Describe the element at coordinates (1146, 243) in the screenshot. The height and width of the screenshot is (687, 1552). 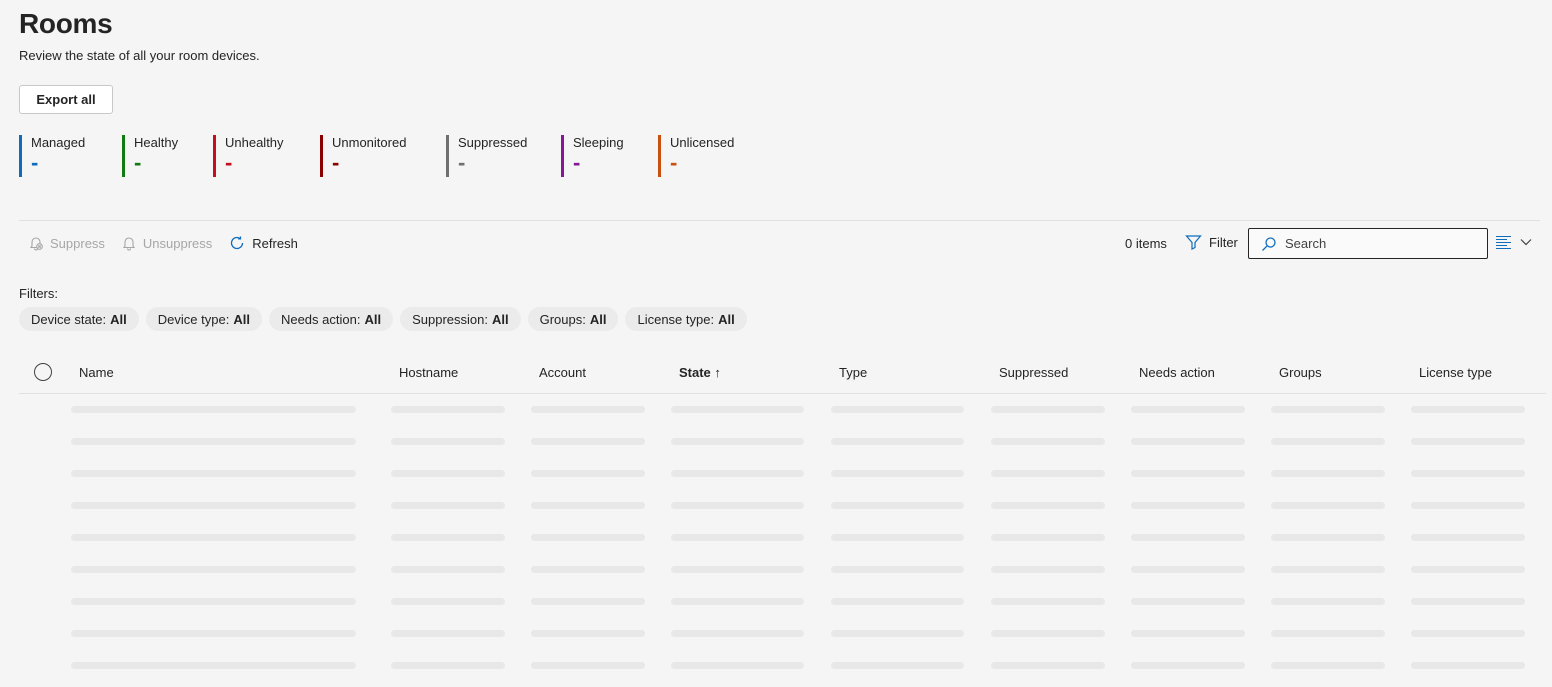
I see `items-count: 0 items` at that location.